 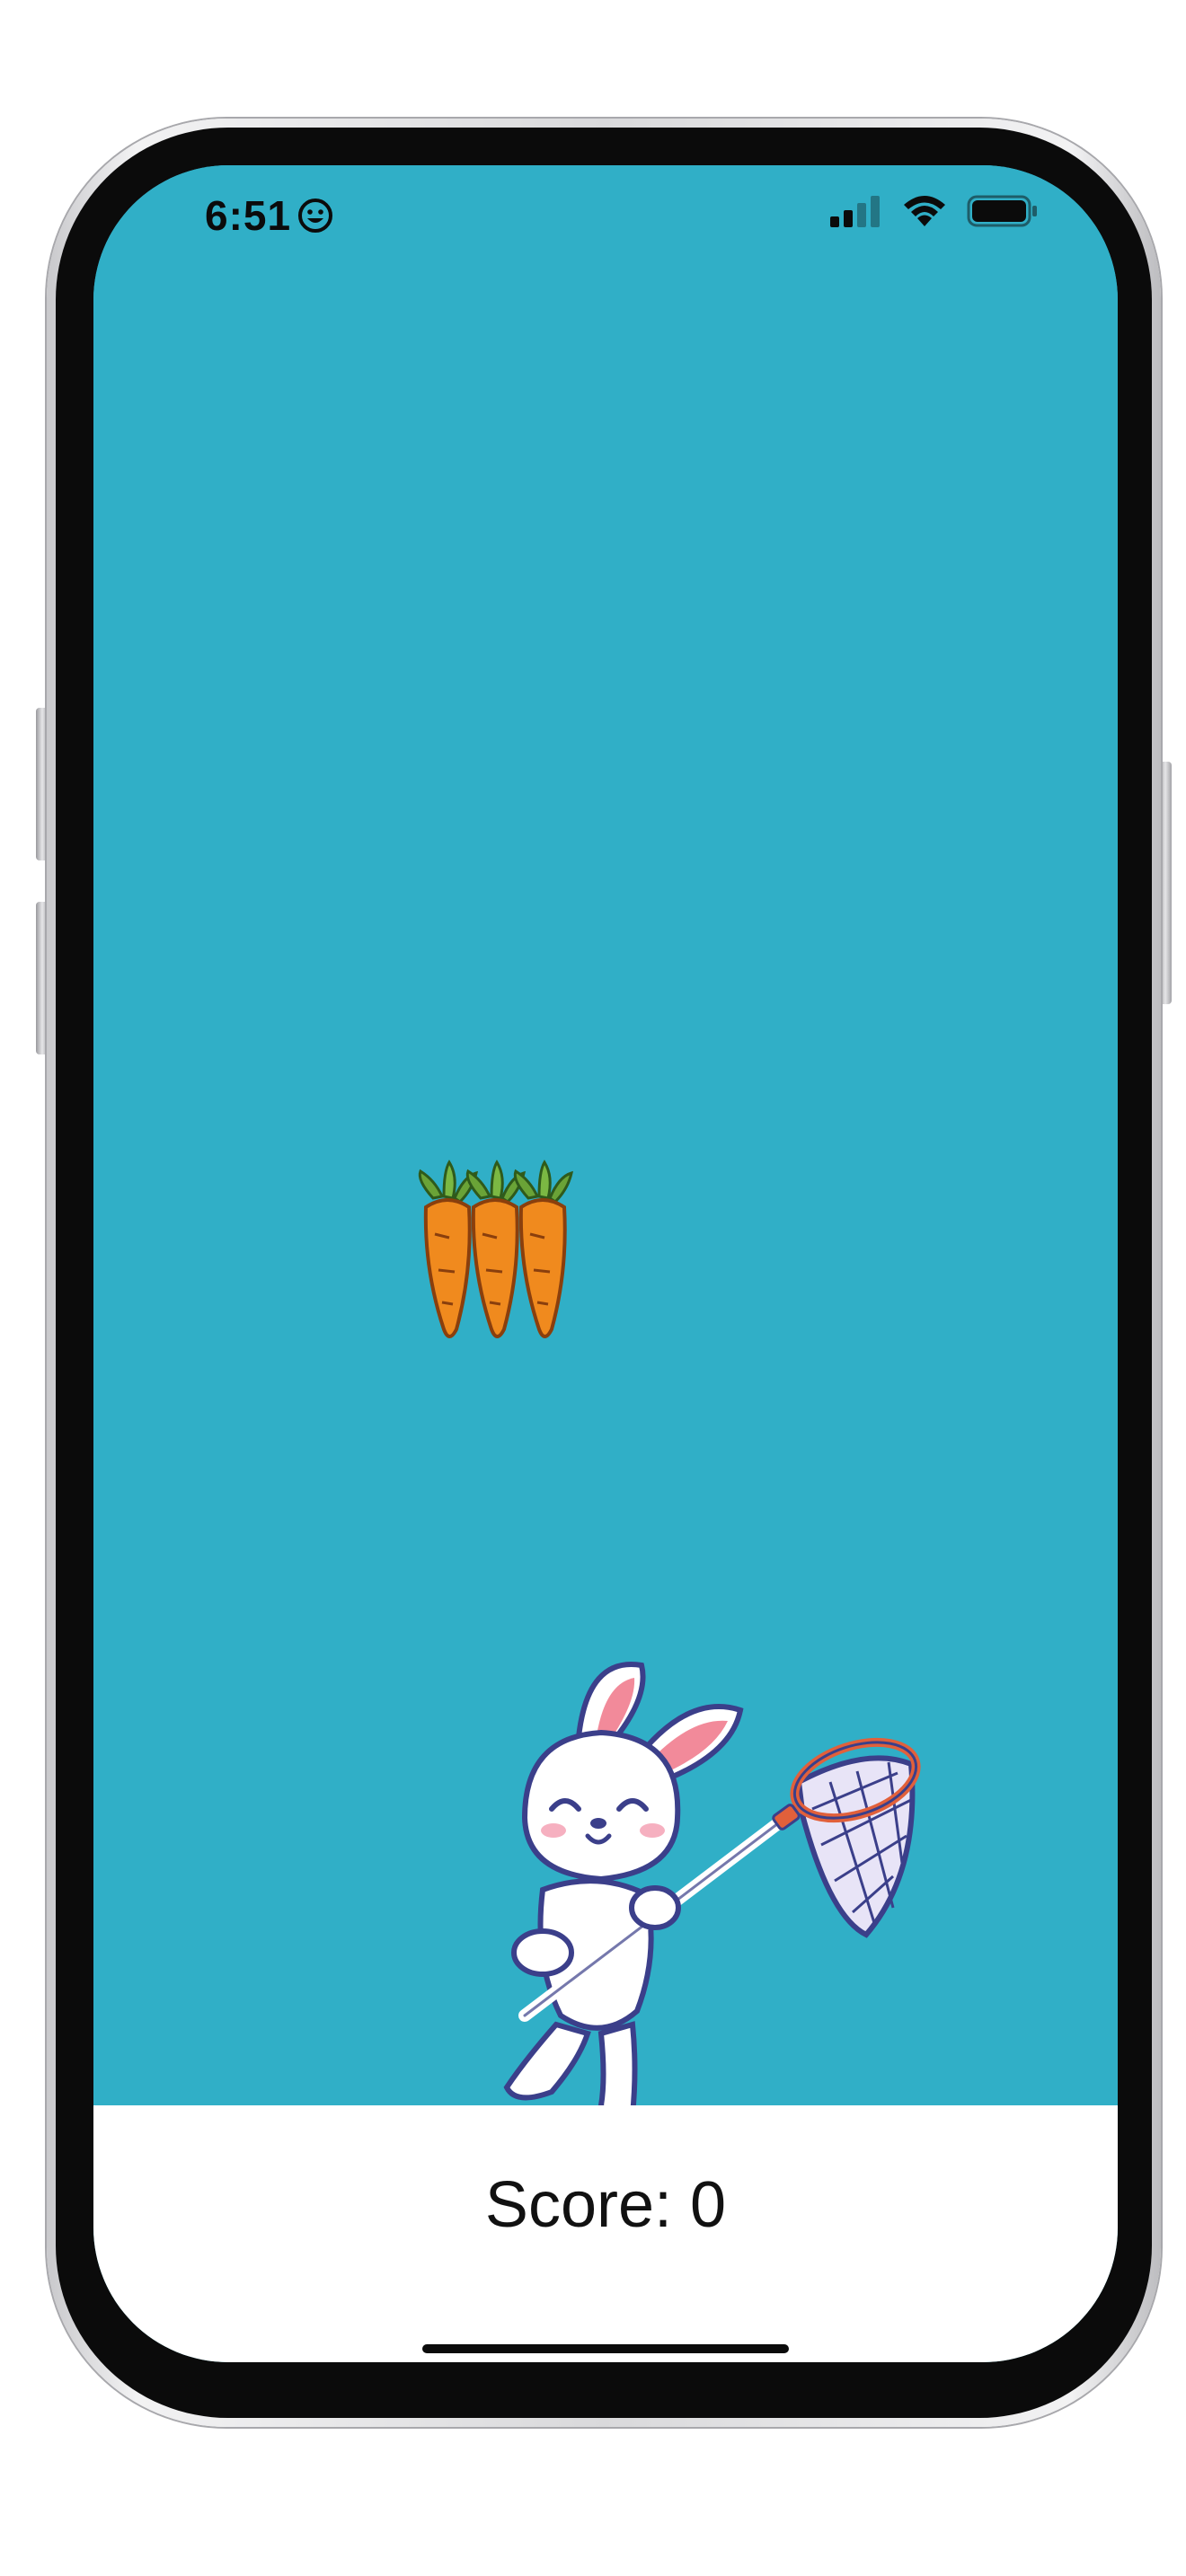 I want to click on carrots-icon, so click(x=496, y=1249).